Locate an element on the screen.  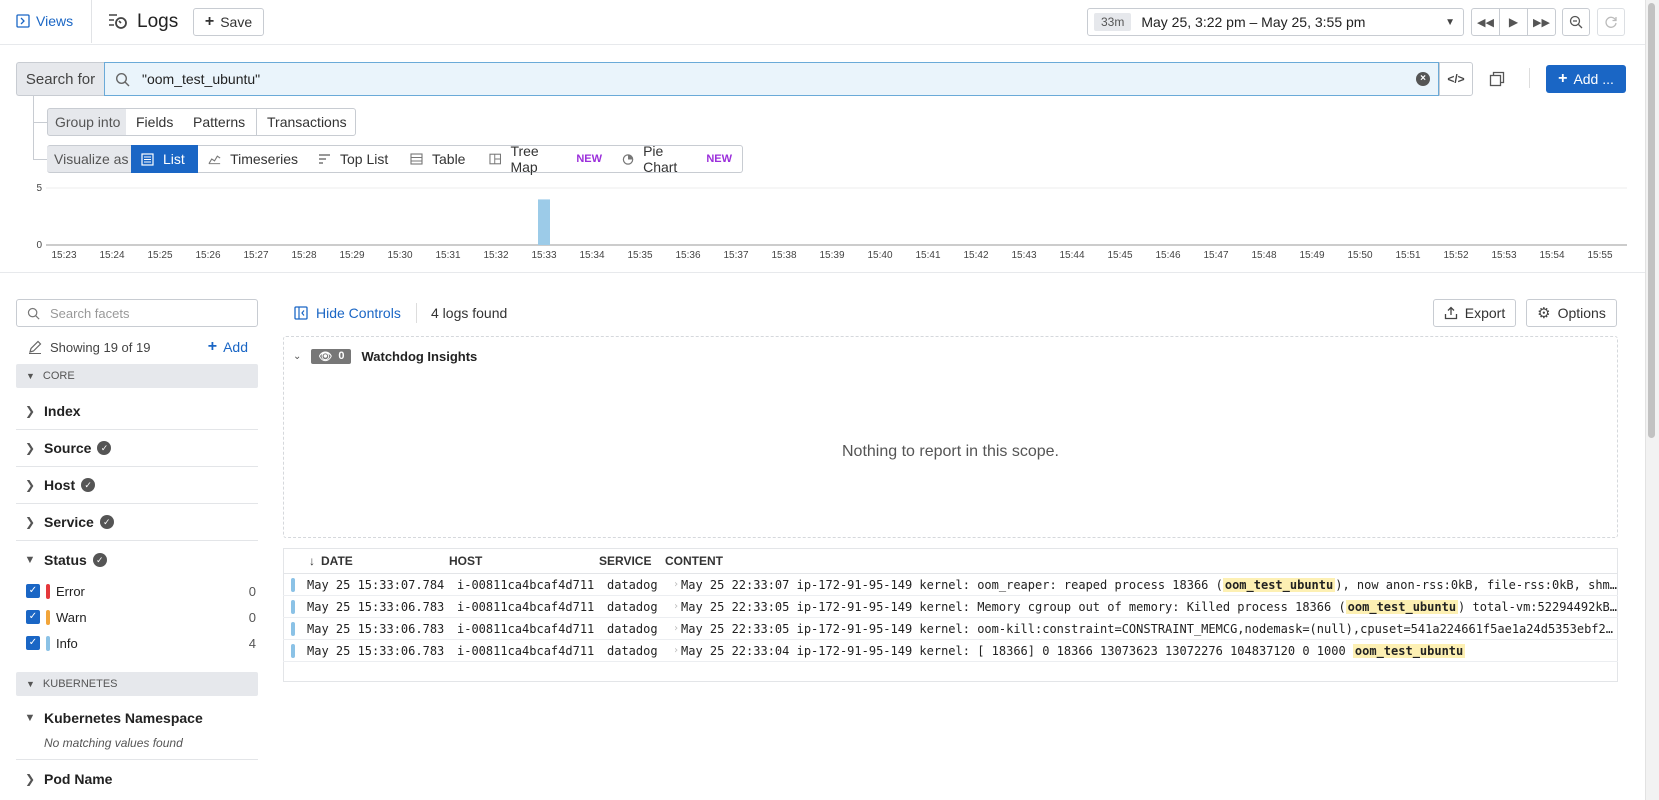
watchdog-header: ⌄ 👁 0 Watchdog Insights is located at coordinates (385, 356).